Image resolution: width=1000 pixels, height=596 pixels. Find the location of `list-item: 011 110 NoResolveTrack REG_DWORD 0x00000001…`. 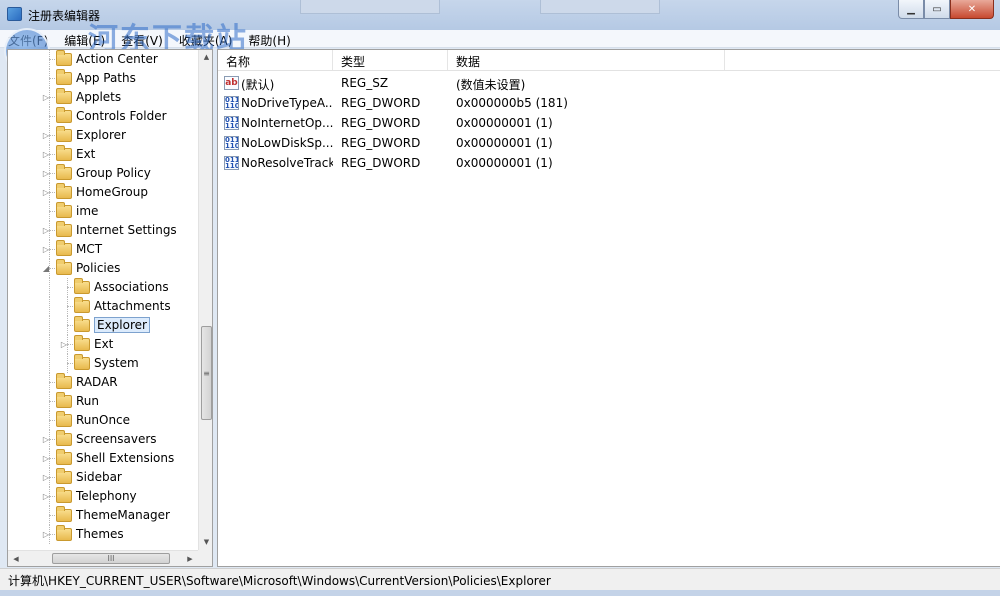

list-item: 011 110 NoResolveTrack REG_DWORD 0x00000001… is located at coordinates (609, 163).